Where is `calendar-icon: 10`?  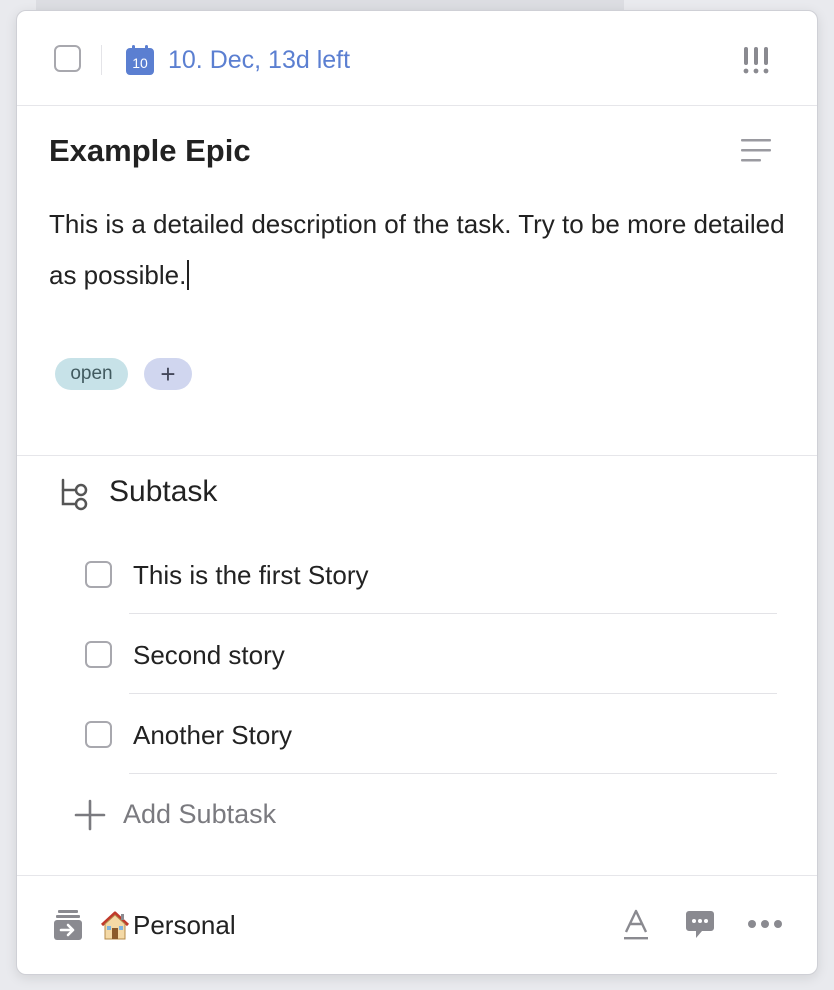 calendar-icon: 10 is located at coordinates (140, 60).